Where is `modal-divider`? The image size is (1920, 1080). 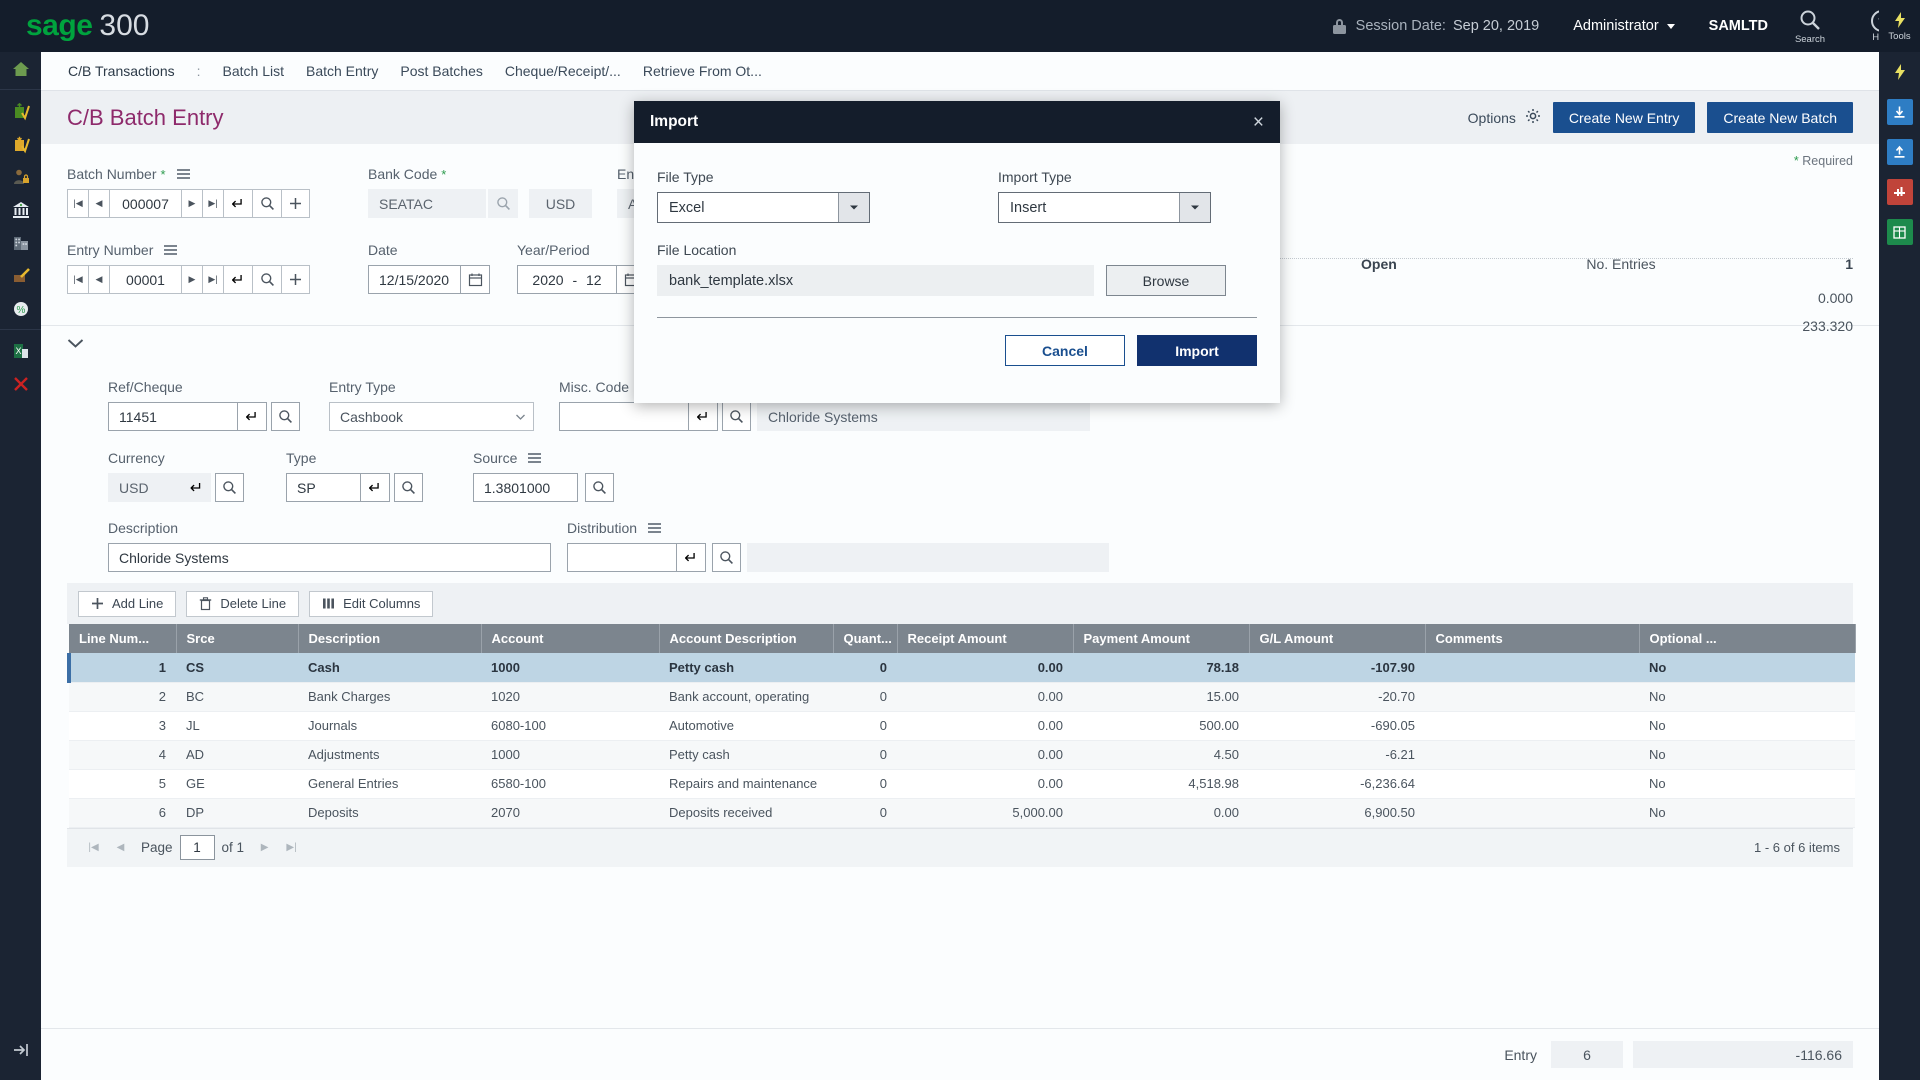
modal-divider is located at coordinates (957, 317).